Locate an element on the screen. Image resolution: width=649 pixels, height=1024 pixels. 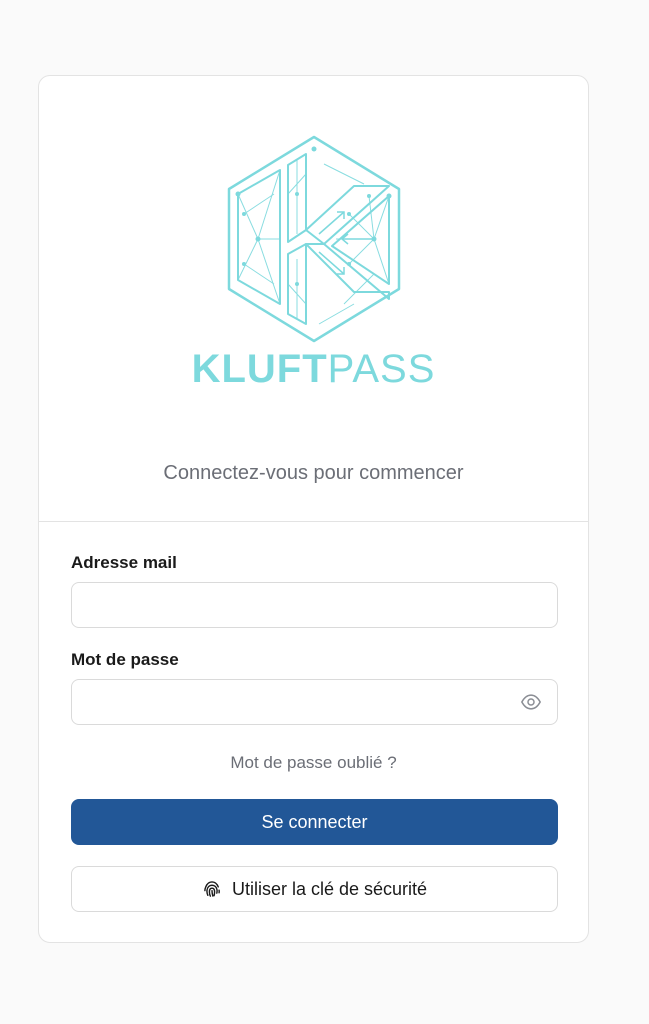
login-subtitle: Connectez-vous pour commencer is located at coordinates (313, 473).